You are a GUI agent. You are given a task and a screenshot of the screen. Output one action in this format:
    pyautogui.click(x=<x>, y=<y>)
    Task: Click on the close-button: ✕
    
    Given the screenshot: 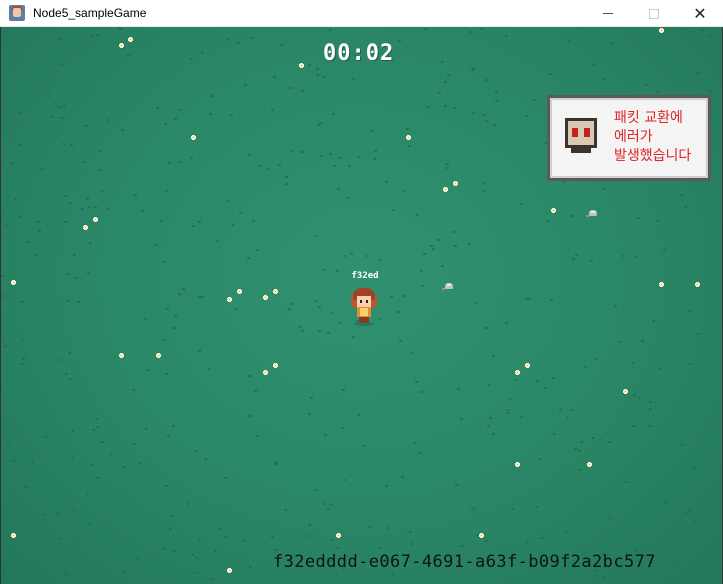 What is the action you would take?
    pyautogui.click(x=700, y=13)
    